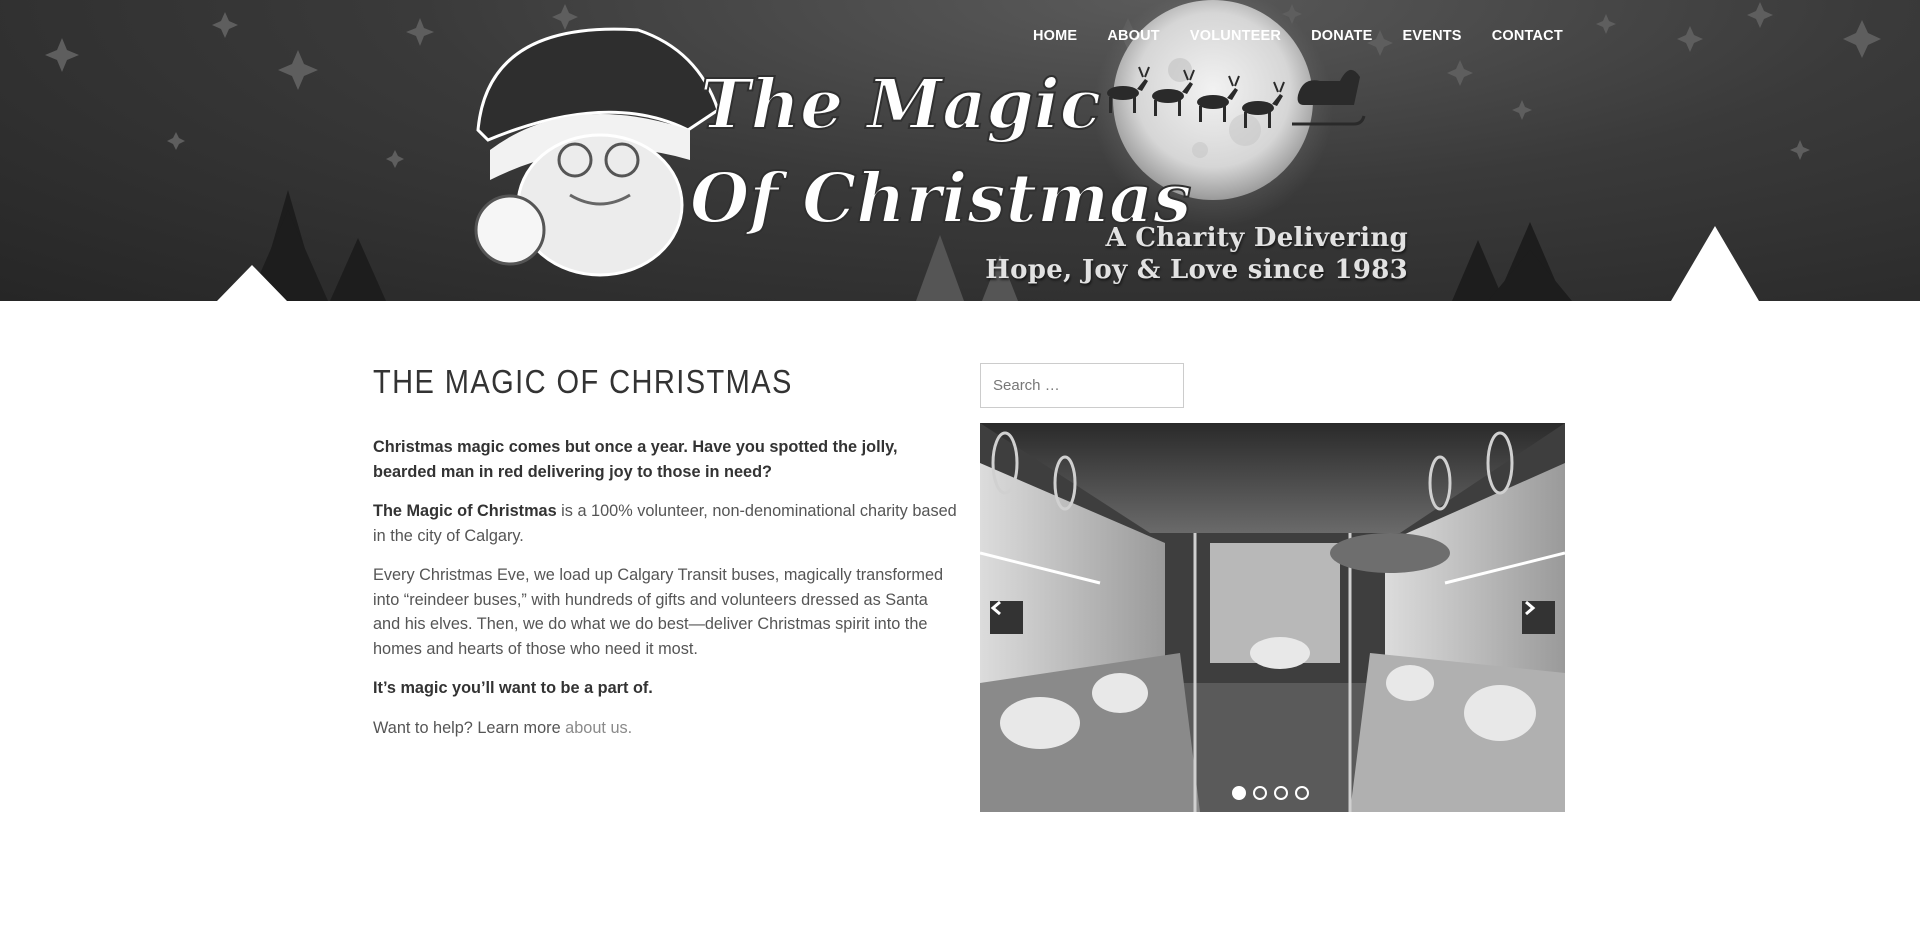 The height and width of the screenshot is (949, 1920). Describe the element at coordinates (900, 105) in the screenshot. I see `svg-text: The Magic` at that location.